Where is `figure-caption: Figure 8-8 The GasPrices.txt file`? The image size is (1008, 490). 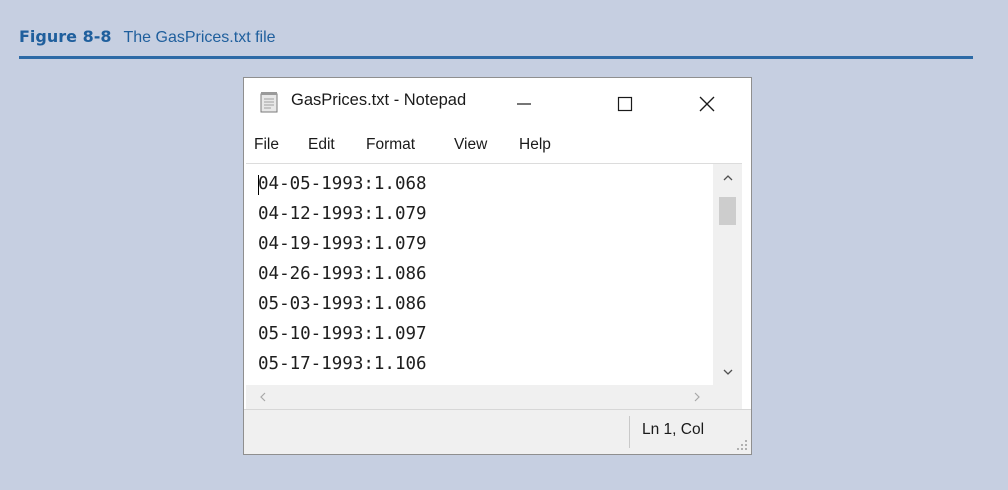
figure-caption: Figure 8-8 The GasPrices.txt file is located at coordinates (147, 39).